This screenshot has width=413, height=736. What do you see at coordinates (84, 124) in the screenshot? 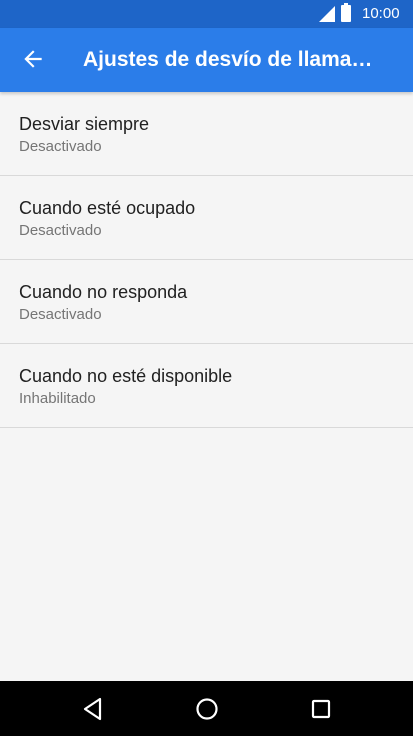
I see `list-item-label: Desviar siempre` at bounding box center [84, 124].